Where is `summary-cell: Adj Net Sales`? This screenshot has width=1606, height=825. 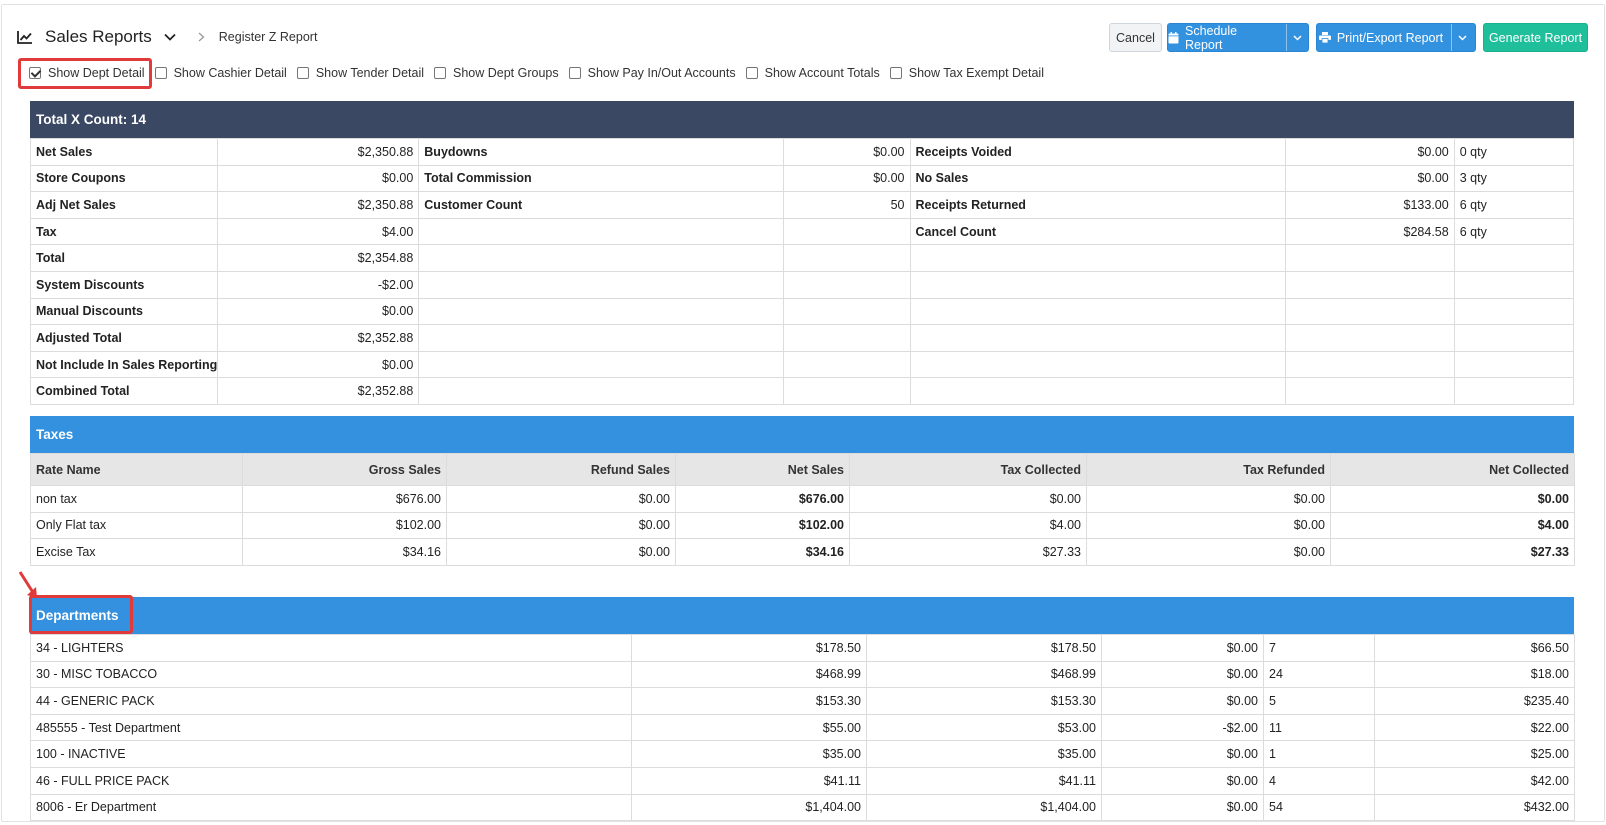 summary-cell: Adj Net Sales is located at coordinates (124, 205).